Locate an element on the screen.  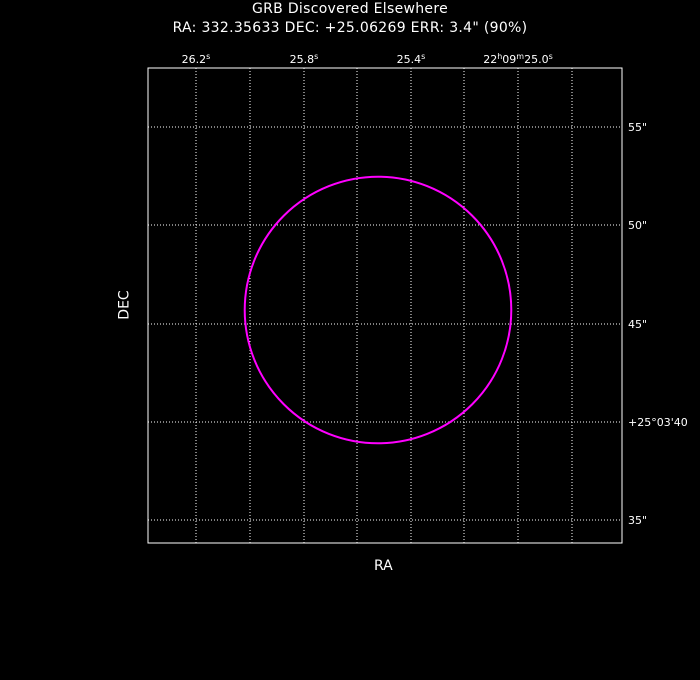
x-tick-label: 26.2s is located at coordinates (196, 59).